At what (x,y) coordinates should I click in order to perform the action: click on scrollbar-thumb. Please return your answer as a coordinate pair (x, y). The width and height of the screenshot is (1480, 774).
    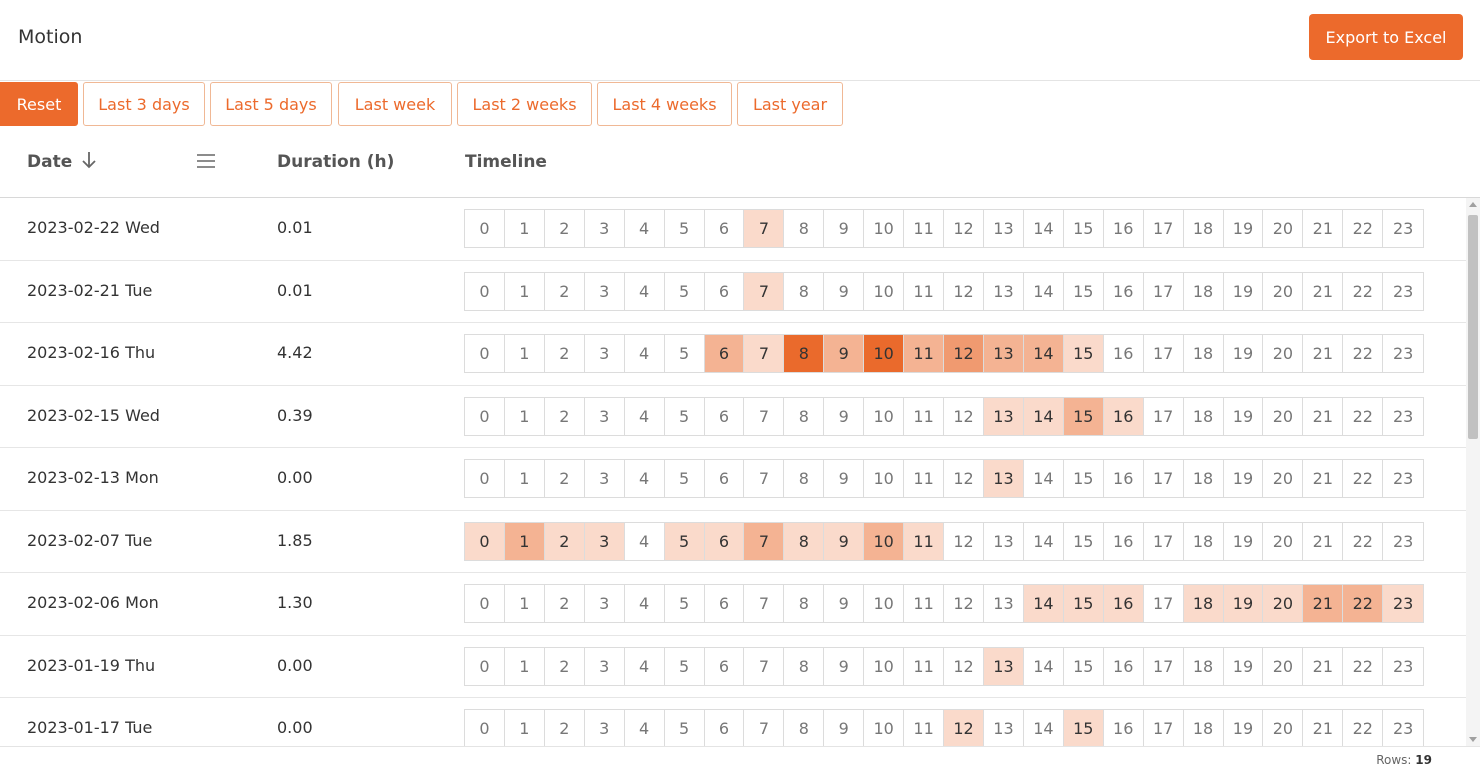
    Looking at the image, I should click on (1473, 327).